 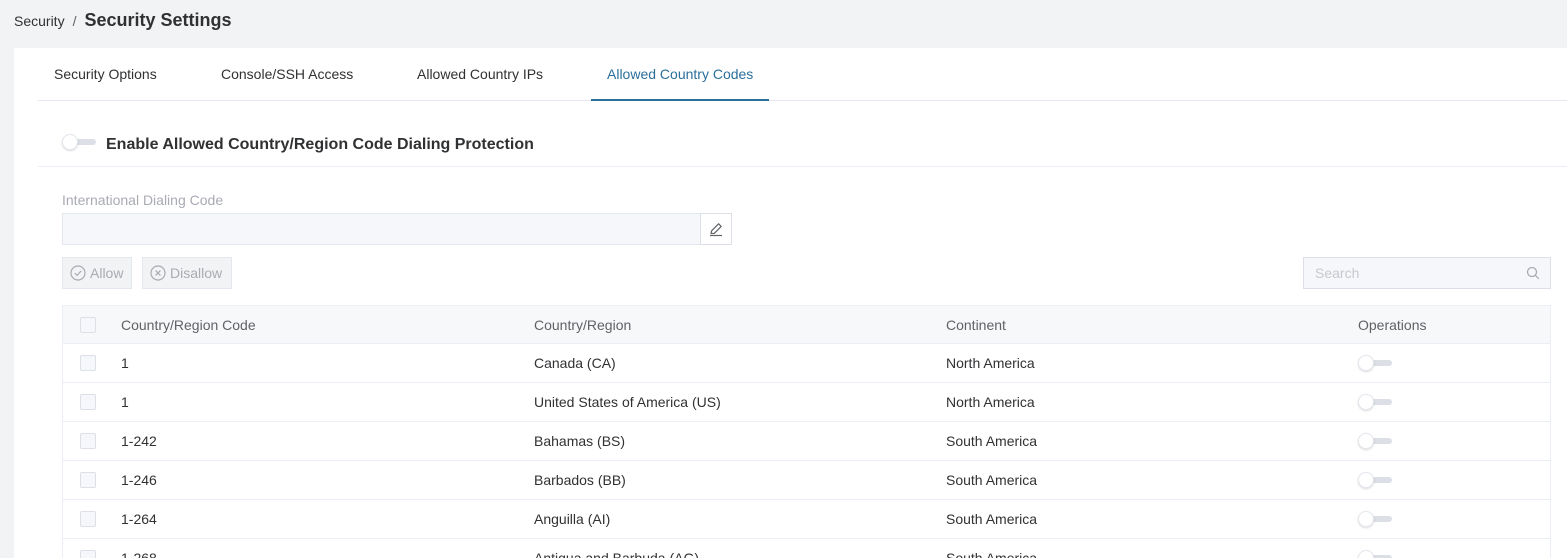 What do you see at coordinates (1392, 325) in the screenshot?
I see `column-header-operations: Operations` at bounding box center [1392, 325].